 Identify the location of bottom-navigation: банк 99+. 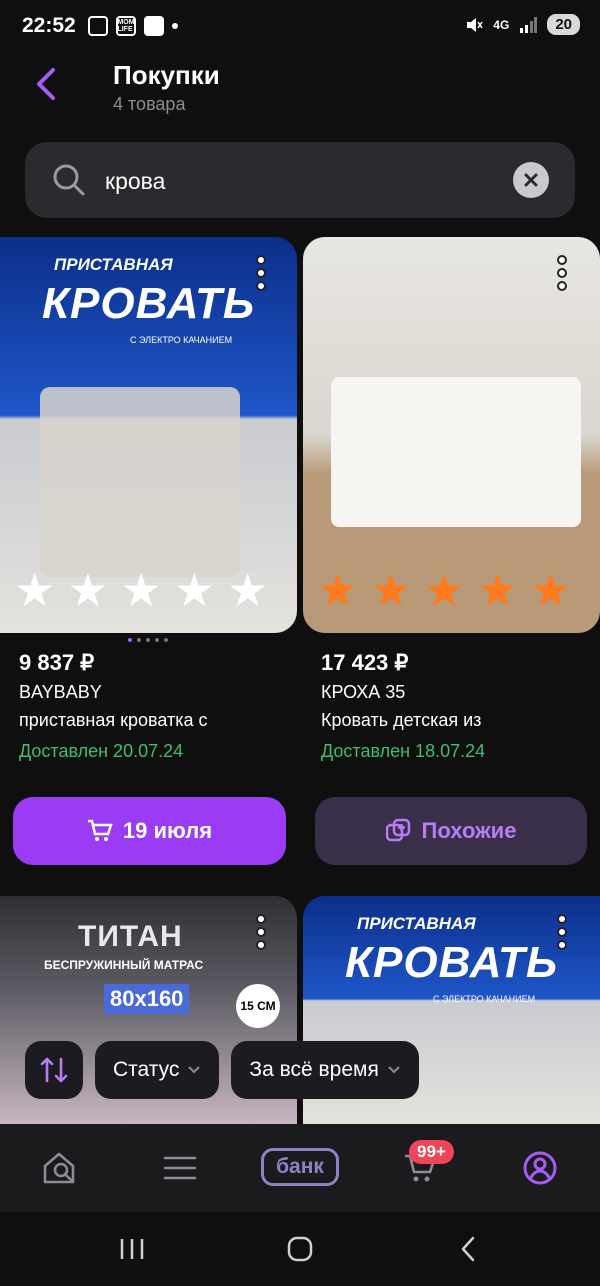
(300, 1168).